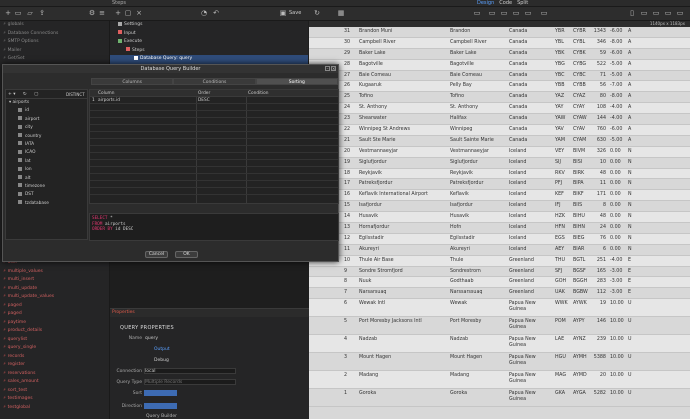 This screenshot has height=419, width=690. I want to click on action-item: ⚡ multi_insert, so click(54, 280).